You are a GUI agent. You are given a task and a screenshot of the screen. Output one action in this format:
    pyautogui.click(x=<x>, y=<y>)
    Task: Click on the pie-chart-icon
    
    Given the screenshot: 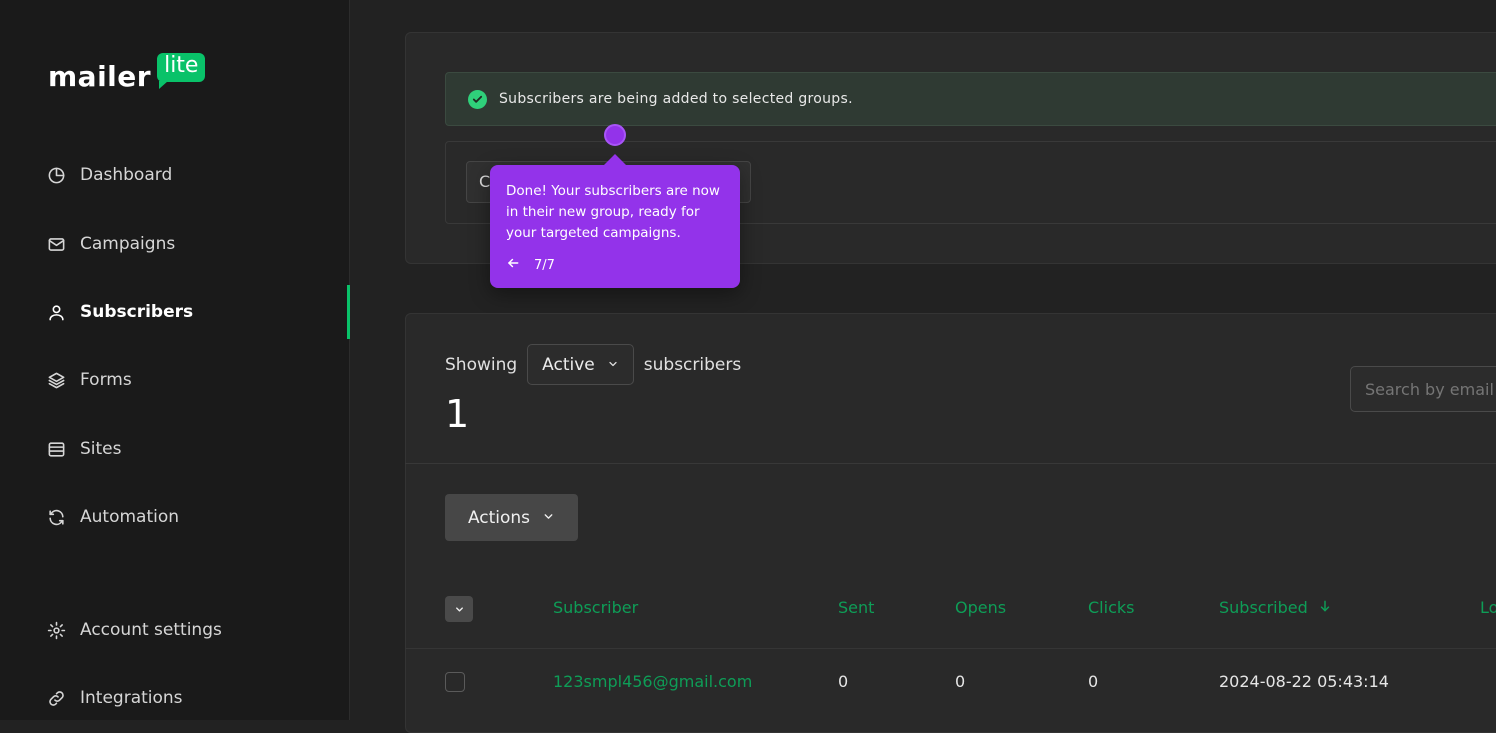 What is the action you would take?
    pyautogui.click(x=56, y=175)
    